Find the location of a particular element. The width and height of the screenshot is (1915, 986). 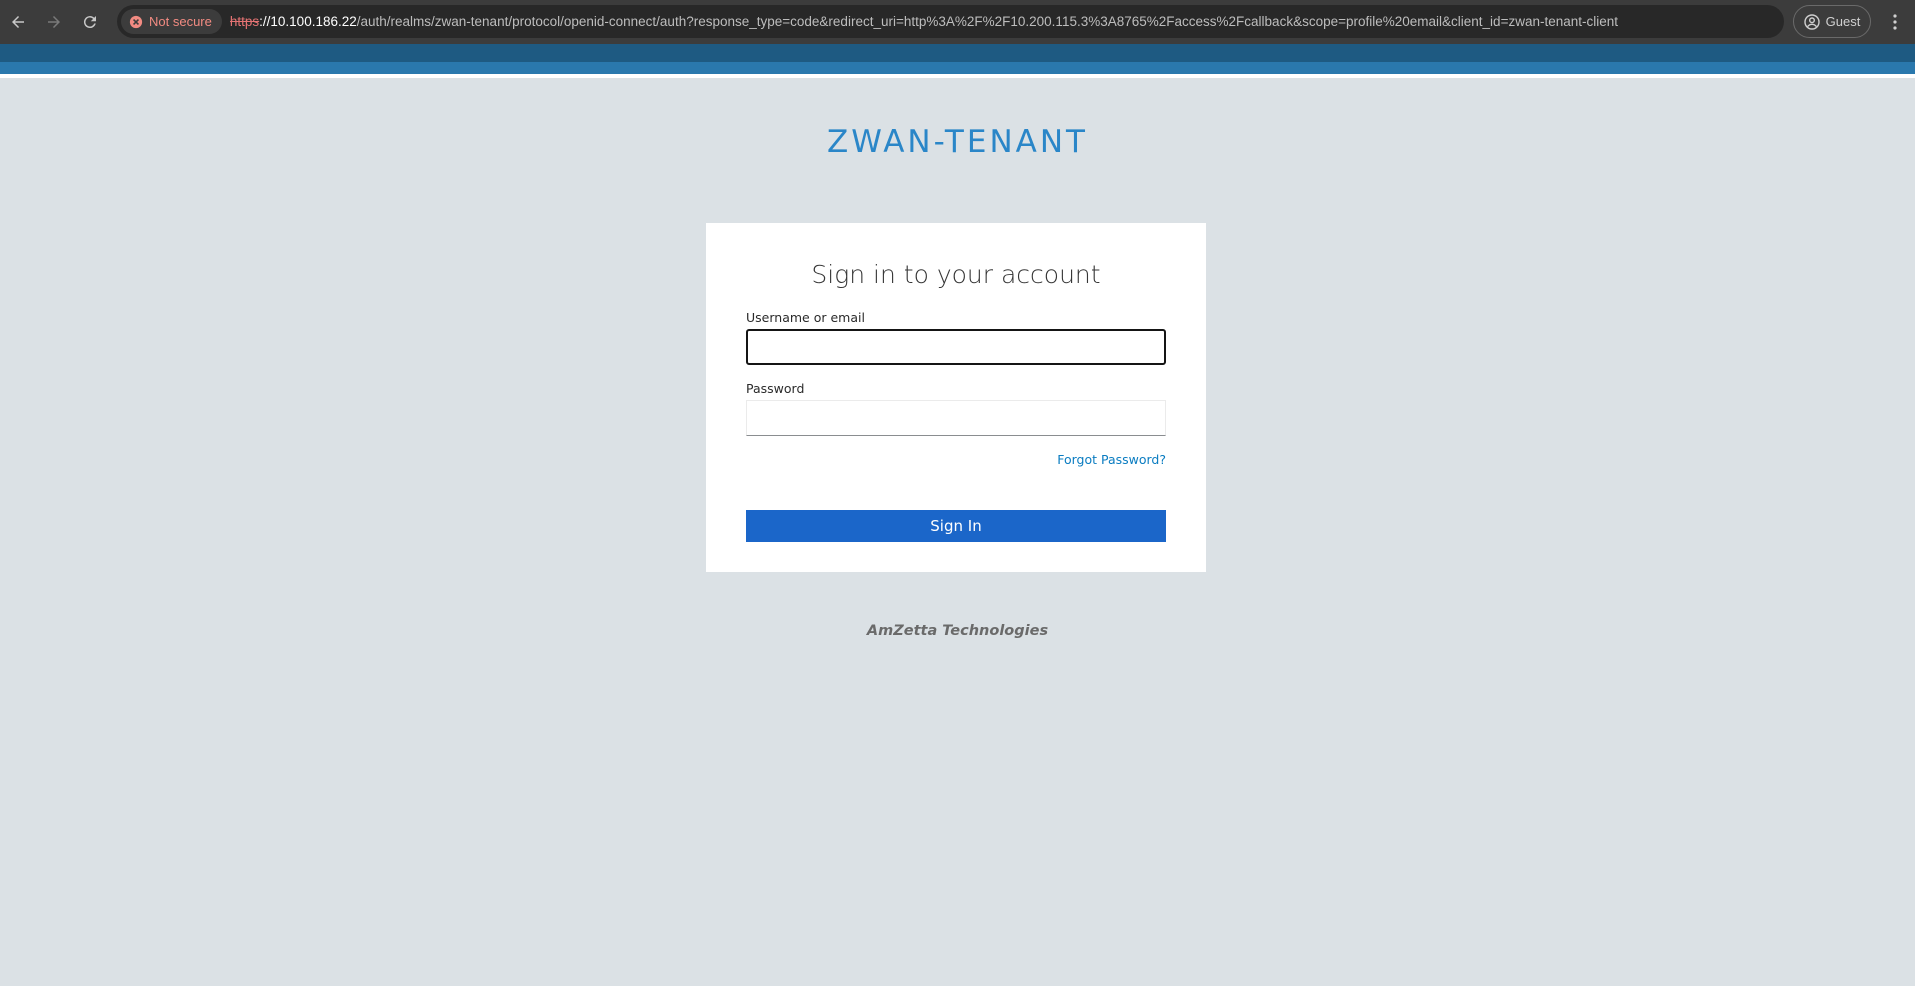

browser-menu-button is located at coordinates (1895, 22).